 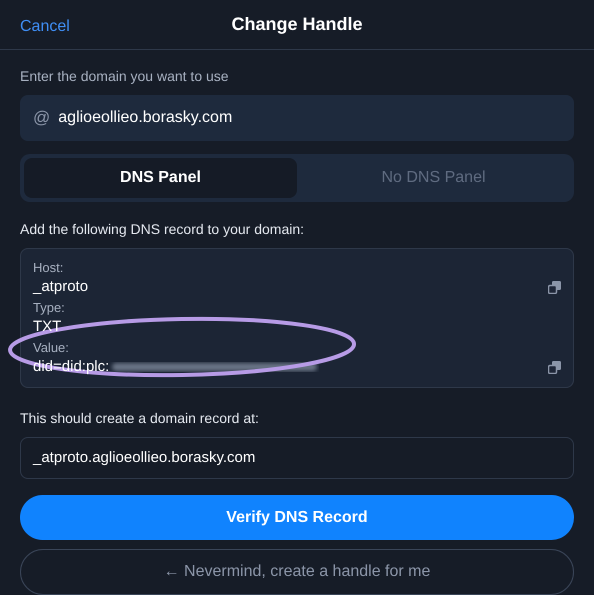 What do you see at coordinates (125, 76) in the screenshot?
I see `field-label: Enter the domain you want to use` at bounding box center [125, 76].